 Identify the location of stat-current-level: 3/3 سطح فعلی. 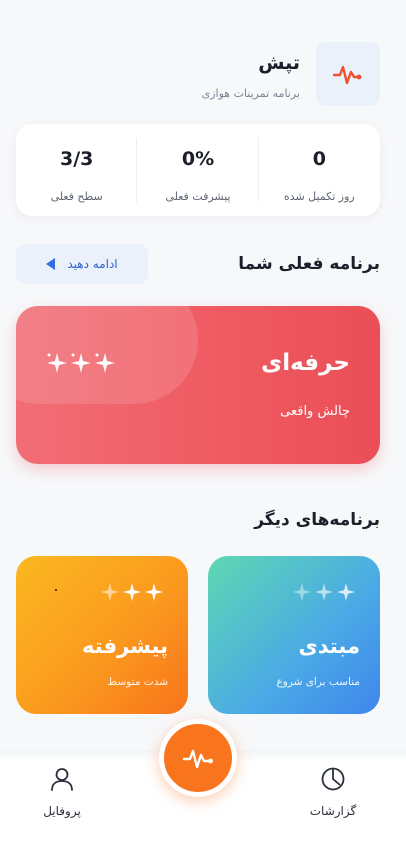
(77, 170).